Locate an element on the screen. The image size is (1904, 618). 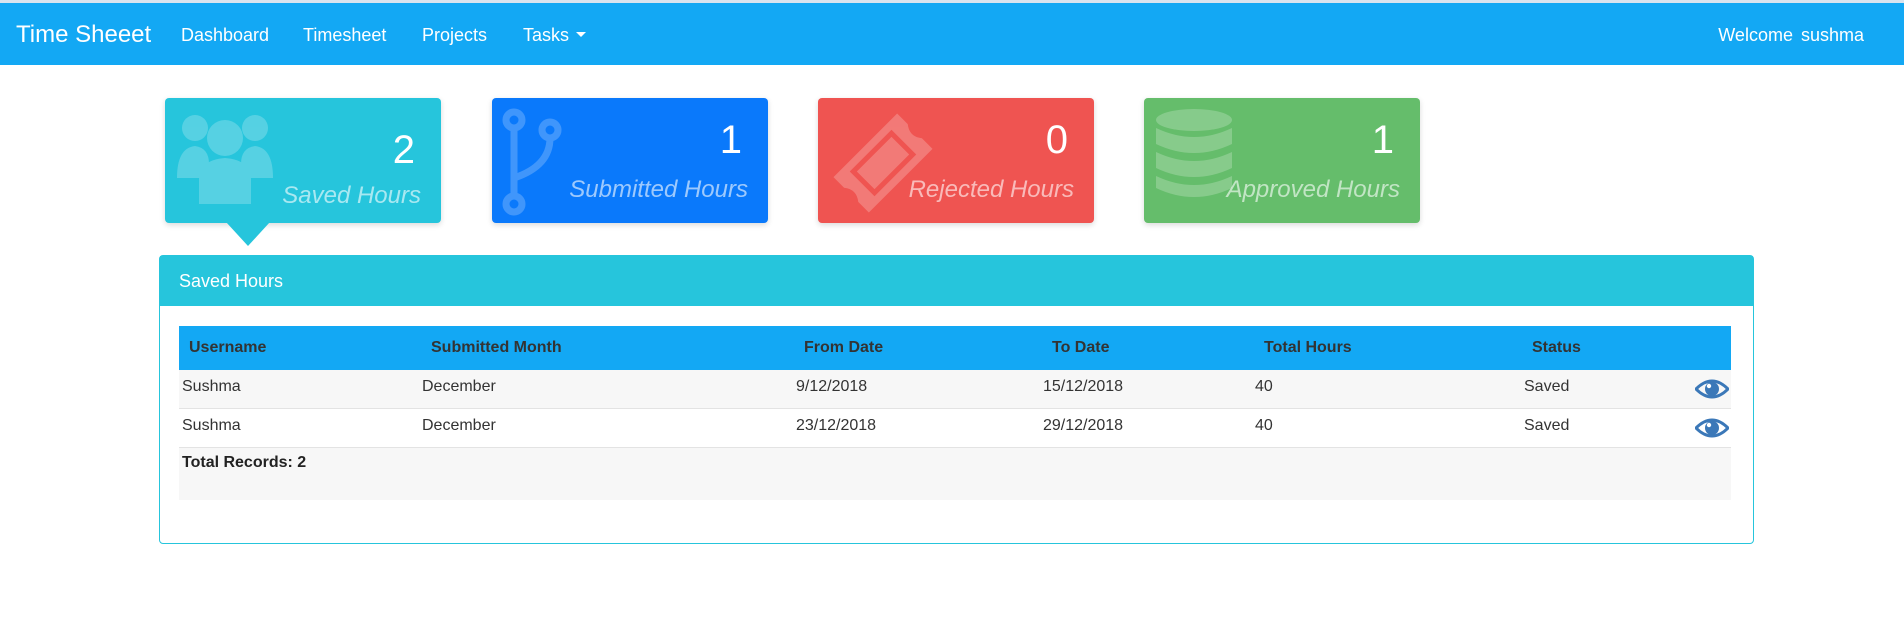
rejected-hours-count: 0 is located at coordinates (1056, 140).